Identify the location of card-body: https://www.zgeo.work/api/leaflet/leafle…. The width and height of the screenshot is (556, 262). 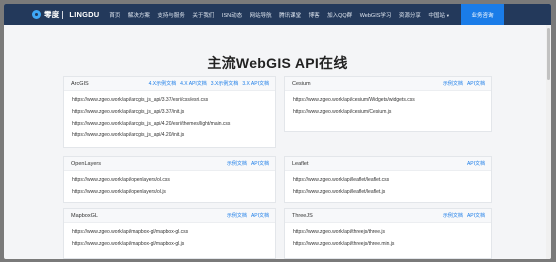
(388, 186).